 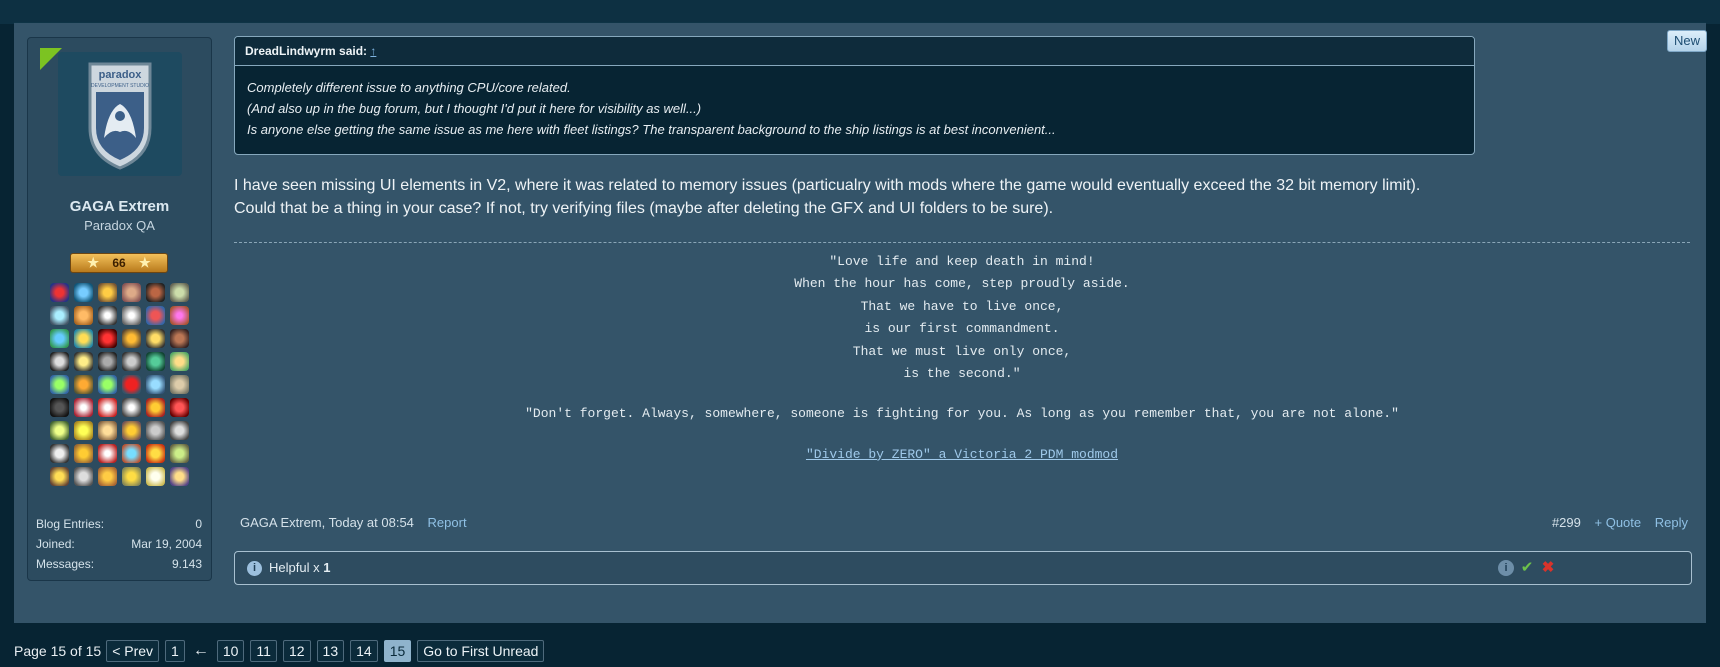 I want to click on username: GAGA Extrem, so click(x=119, y=206).